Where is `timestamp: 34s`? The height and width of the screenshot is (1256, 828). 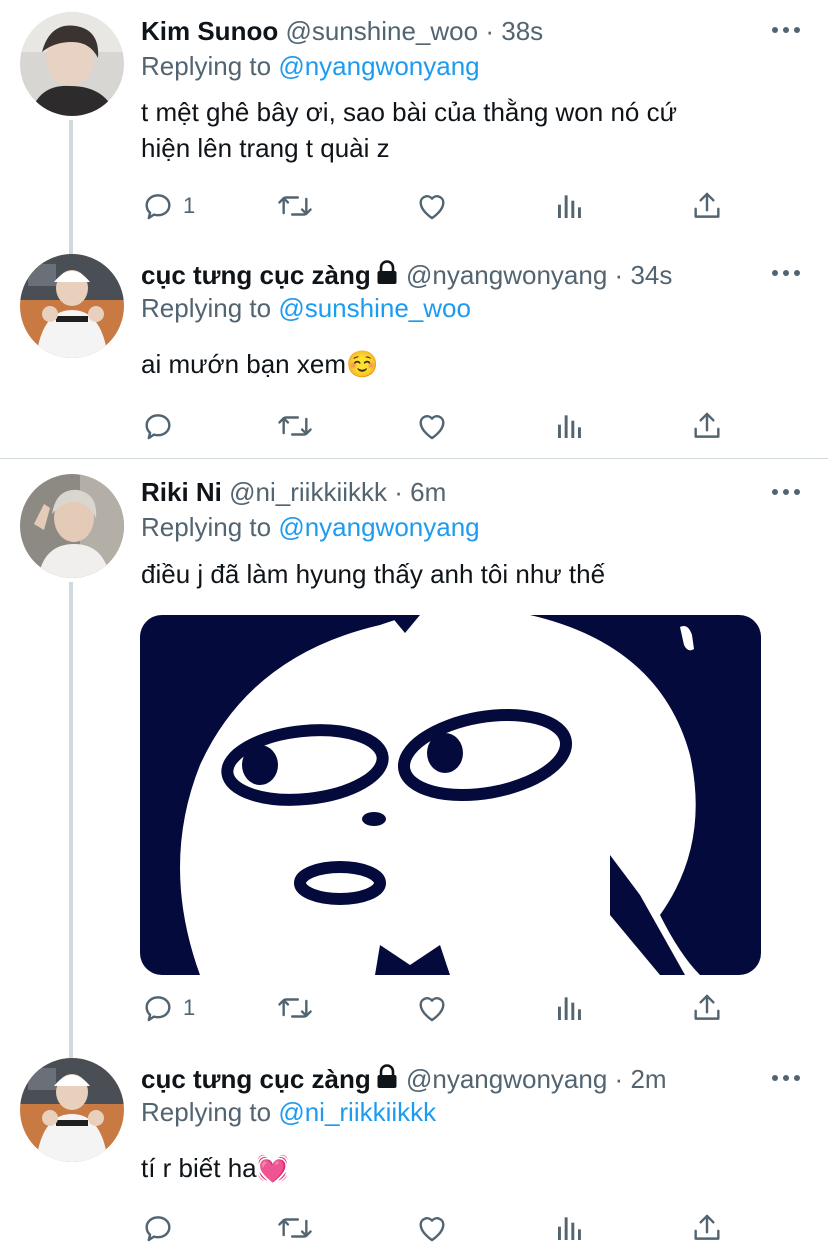 timestamp: 34s is located at coordinates (651, 275).